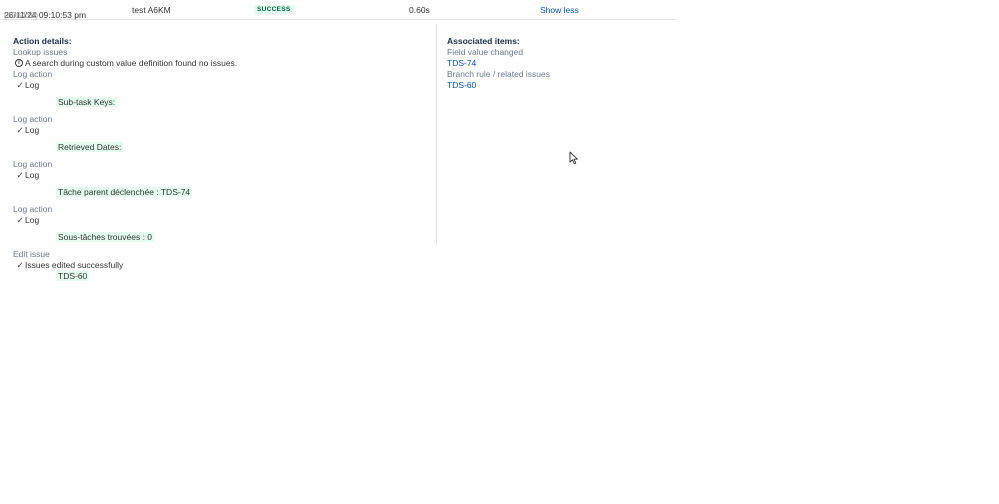  Describe the element at coordinates (557, 85) in the screenshot. I see `issue-link: TDS-60` at that location.